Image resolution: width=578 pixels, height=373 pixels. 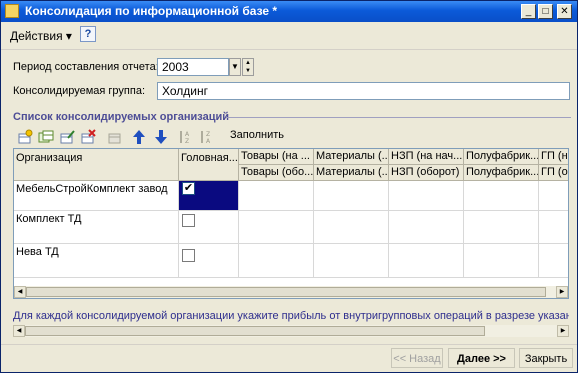 I want to click on period-dropdown-button: ▼, so click(x=235, y=67).